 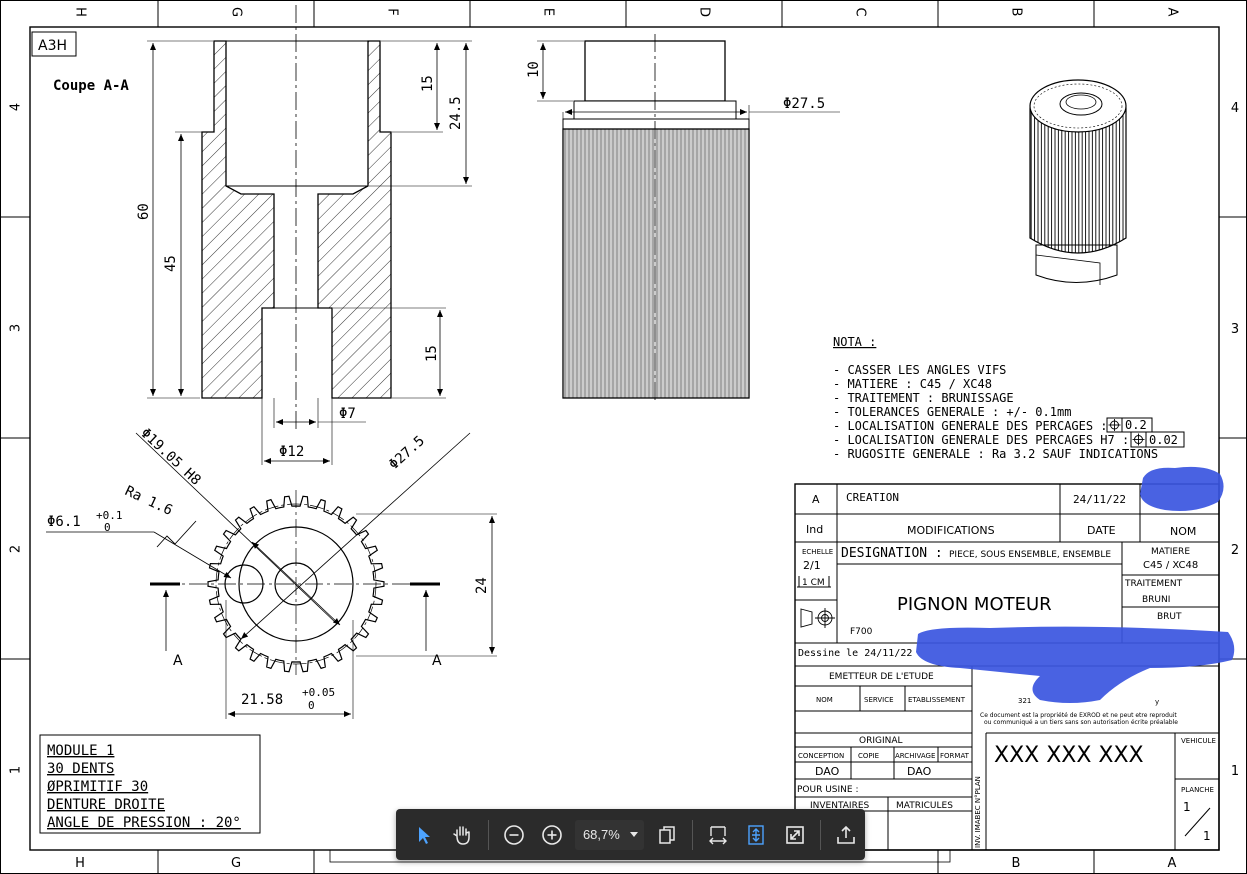 I want to click on brut-label: BRUT, so click(x=1169, y=617).